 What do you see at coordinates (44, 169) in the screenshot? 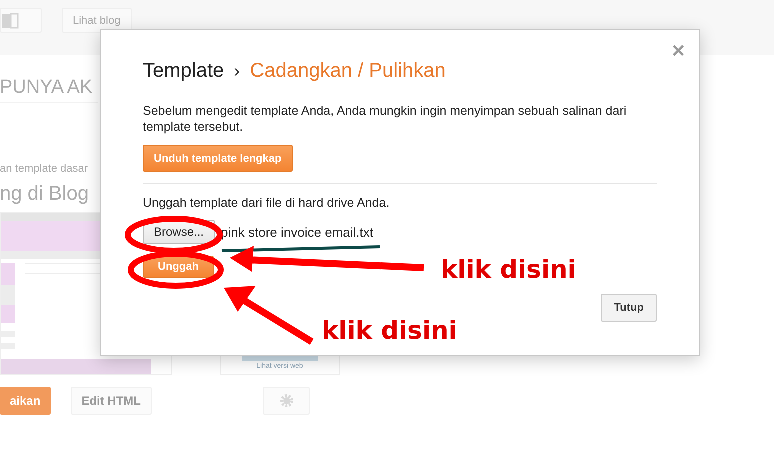
I see `hint-text: an template dasar` at bounding box center [44, 169].